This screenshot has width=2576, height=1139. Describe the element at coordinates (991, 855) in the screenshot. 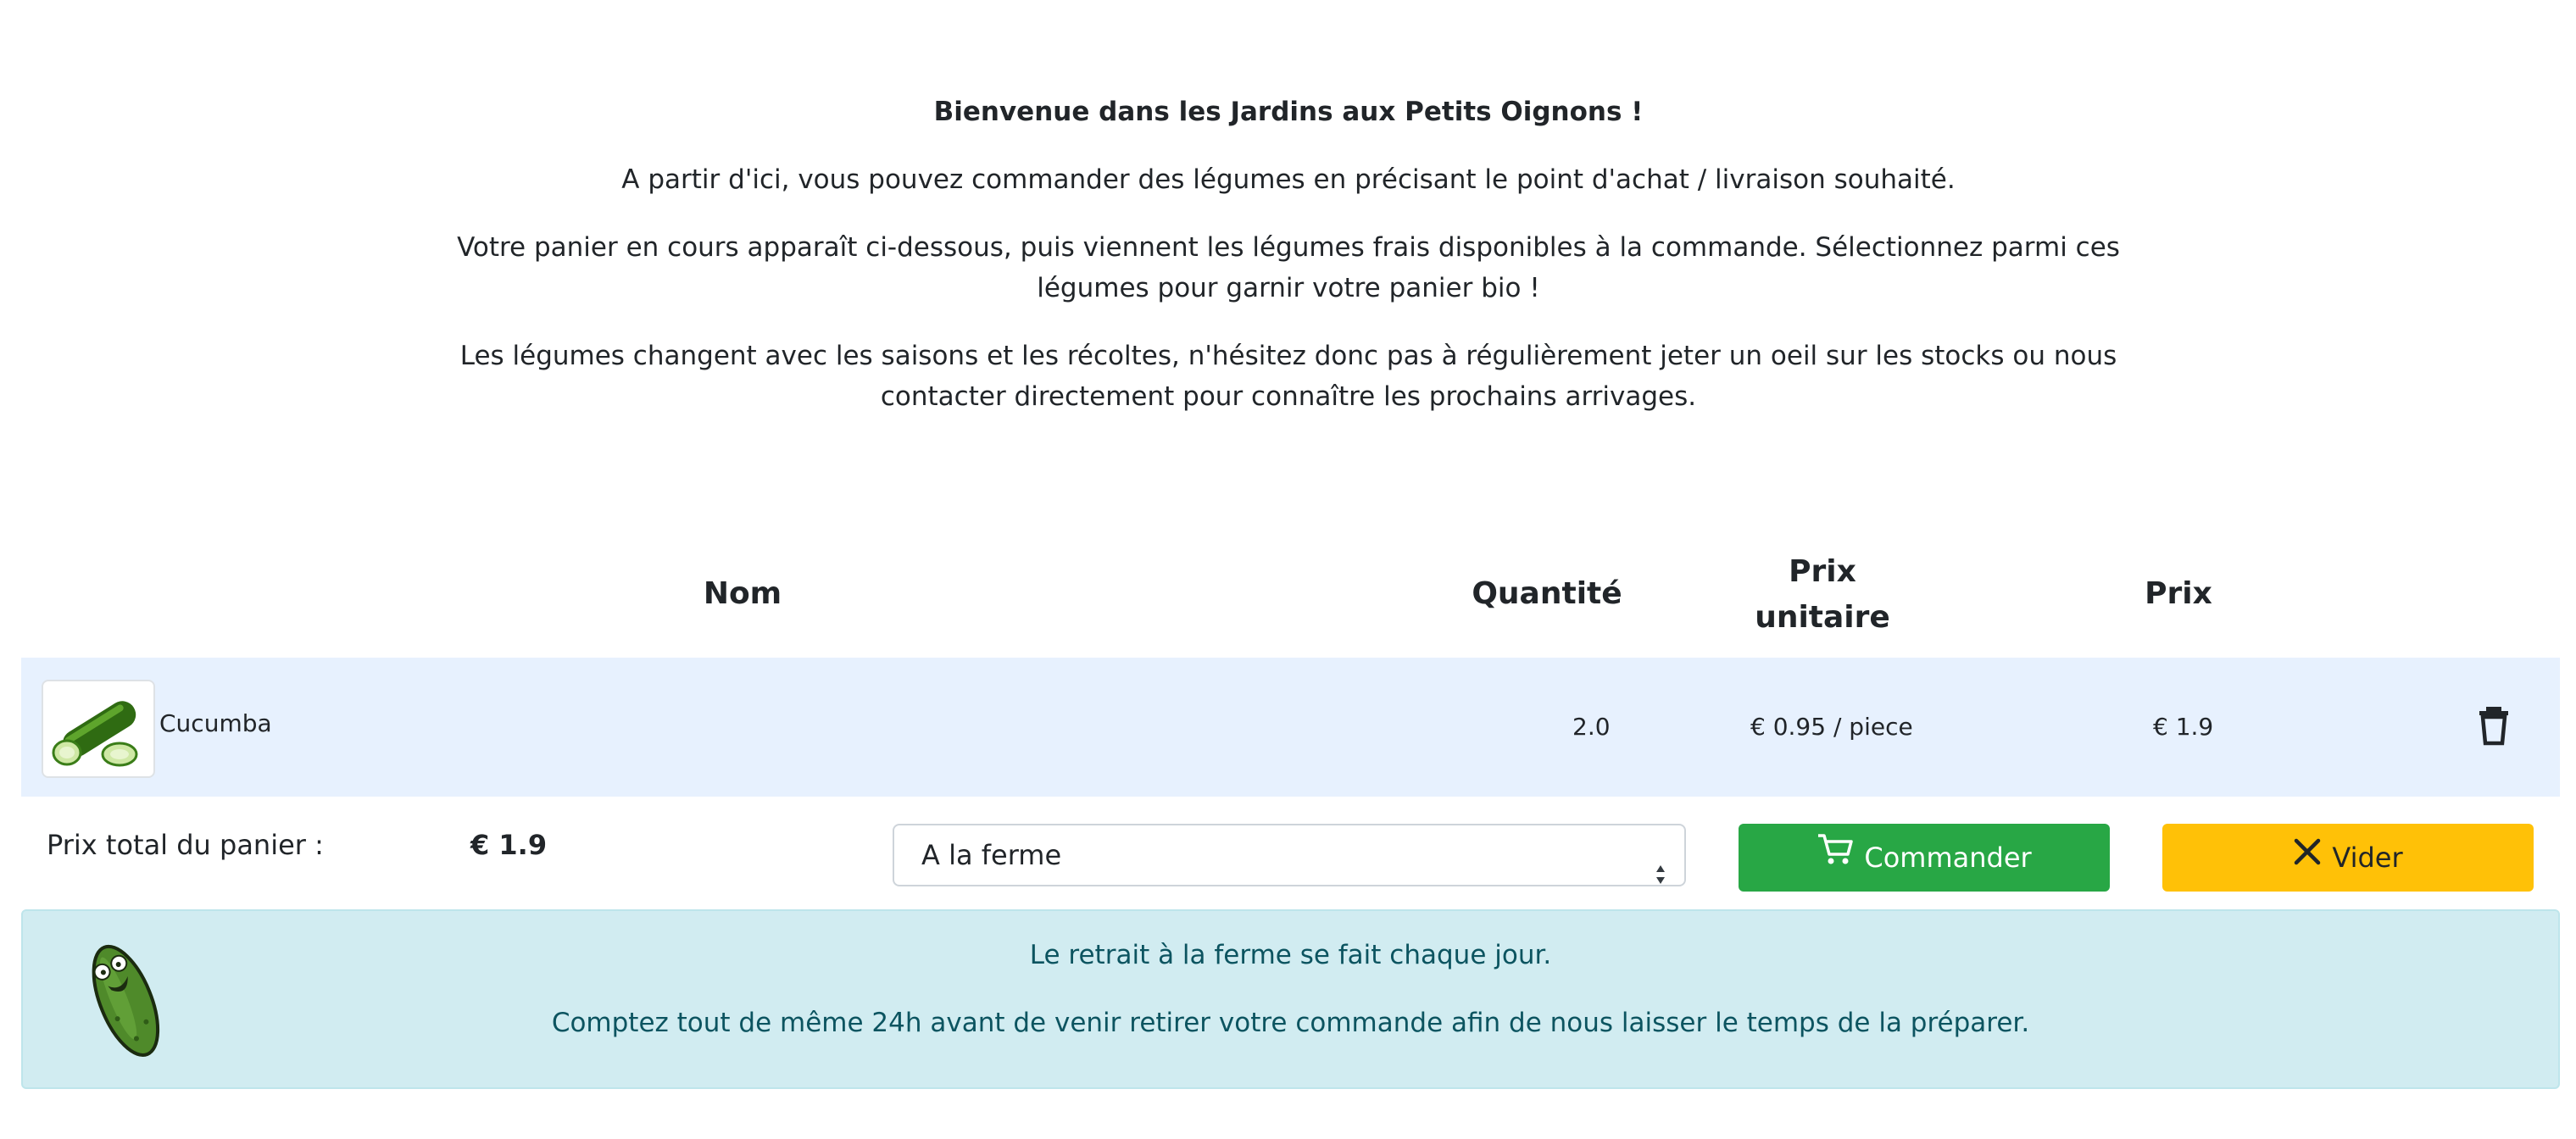

I see `delivery-point-selected: A la ferme` at that location.